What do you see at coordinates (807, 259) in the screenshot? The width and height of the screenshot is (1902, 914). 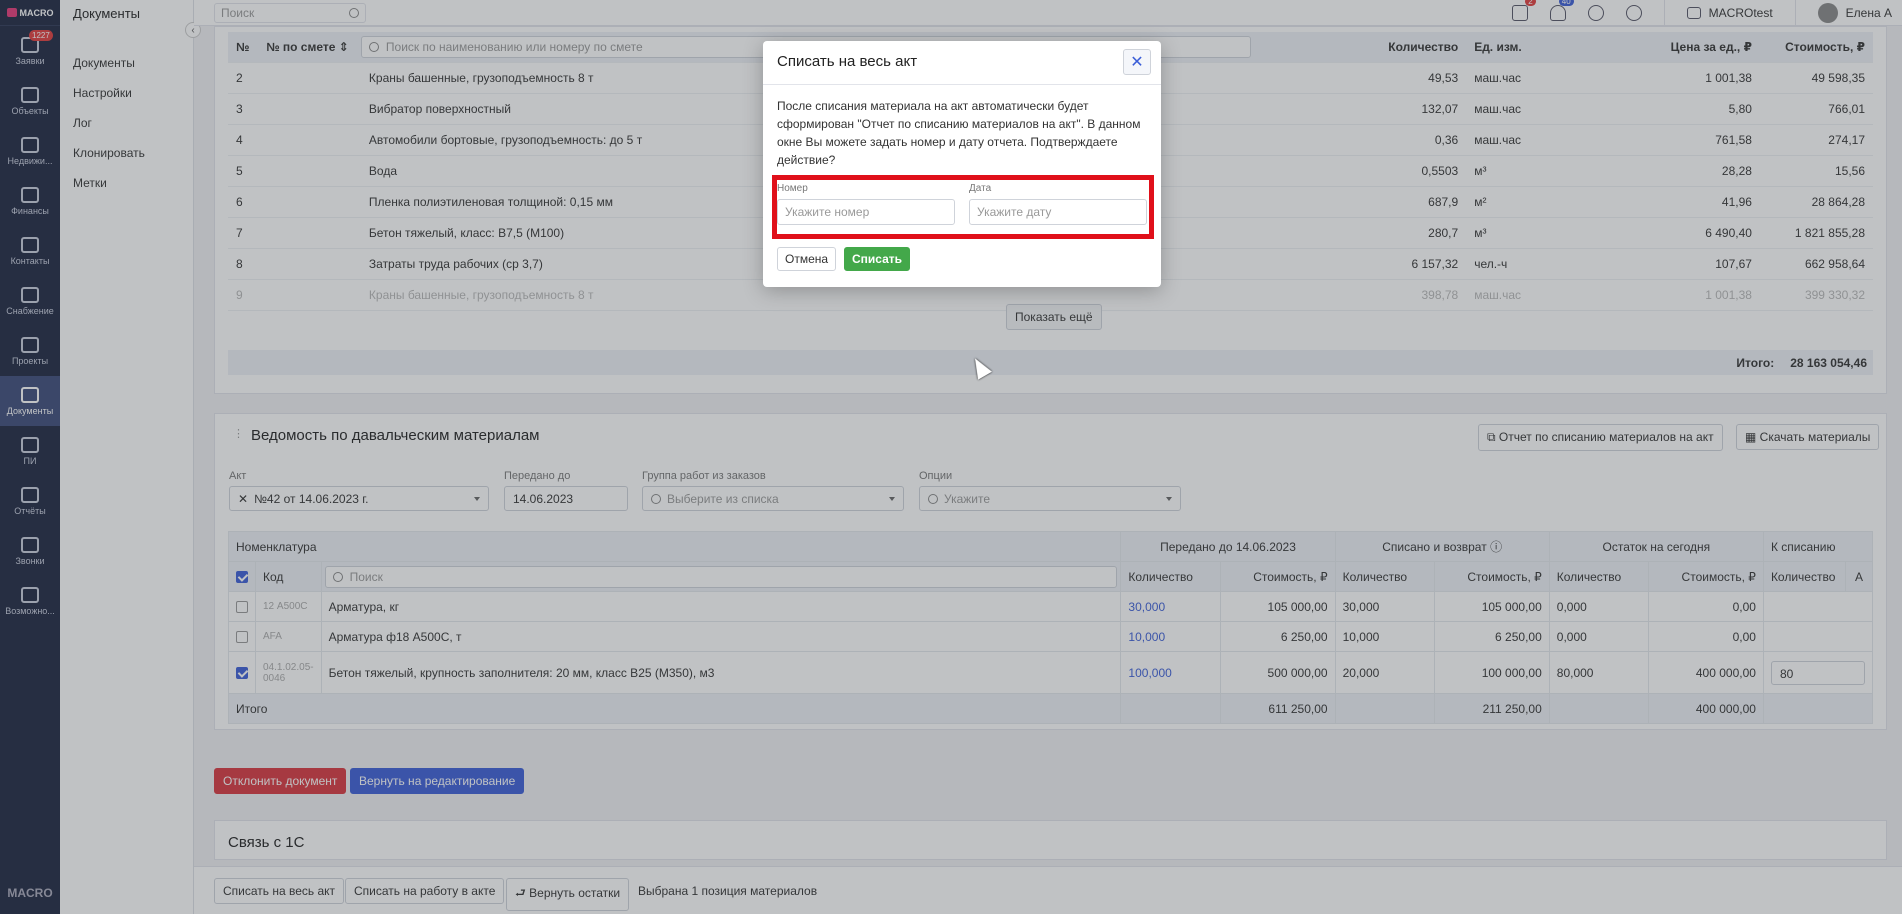 I see `cancel-button: Отмена` at bounding box center [807, 259].